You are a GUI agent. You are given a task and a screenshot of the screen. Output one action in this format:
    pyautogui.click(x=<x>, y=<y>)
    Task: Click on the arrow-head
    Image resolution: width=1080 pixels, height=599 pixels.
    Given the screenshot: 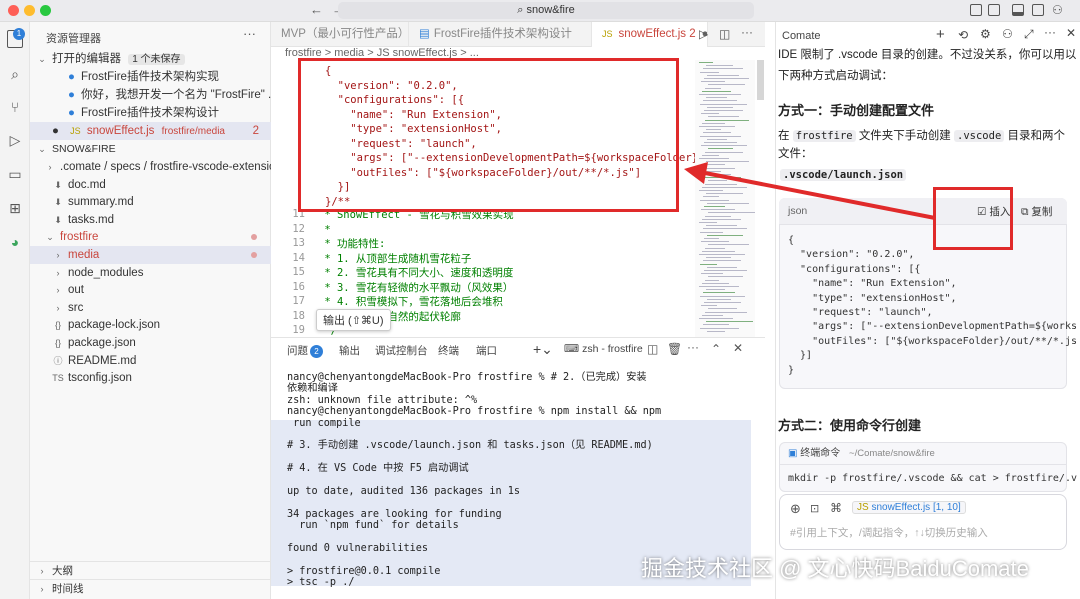 What is the action you would take?
    pyautogui.click(x=696, y=173)
    